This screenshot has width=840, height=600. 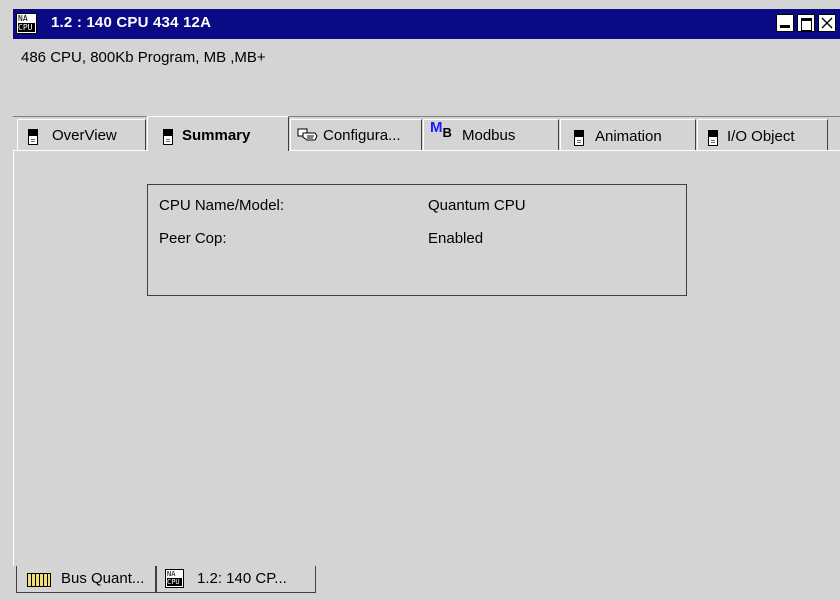 I want to click on module-description: 486 CPU, 800Kb Program, MB ,MB+, so click(x=143, y=57).